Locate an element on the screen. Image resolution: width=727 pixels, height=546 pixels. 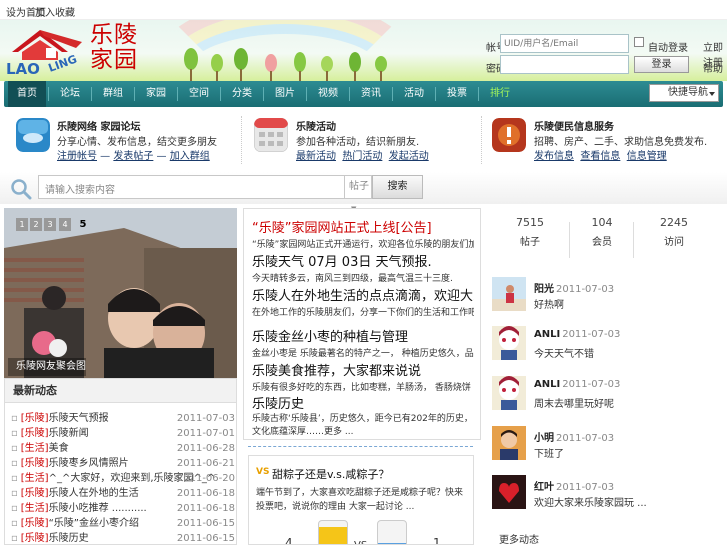
password-input is located at coordinates (564, 64).